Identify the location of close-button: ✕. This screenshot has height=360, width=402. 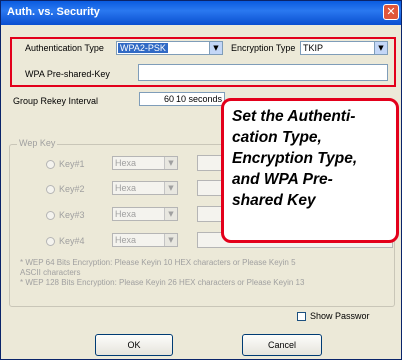
(391, 12).